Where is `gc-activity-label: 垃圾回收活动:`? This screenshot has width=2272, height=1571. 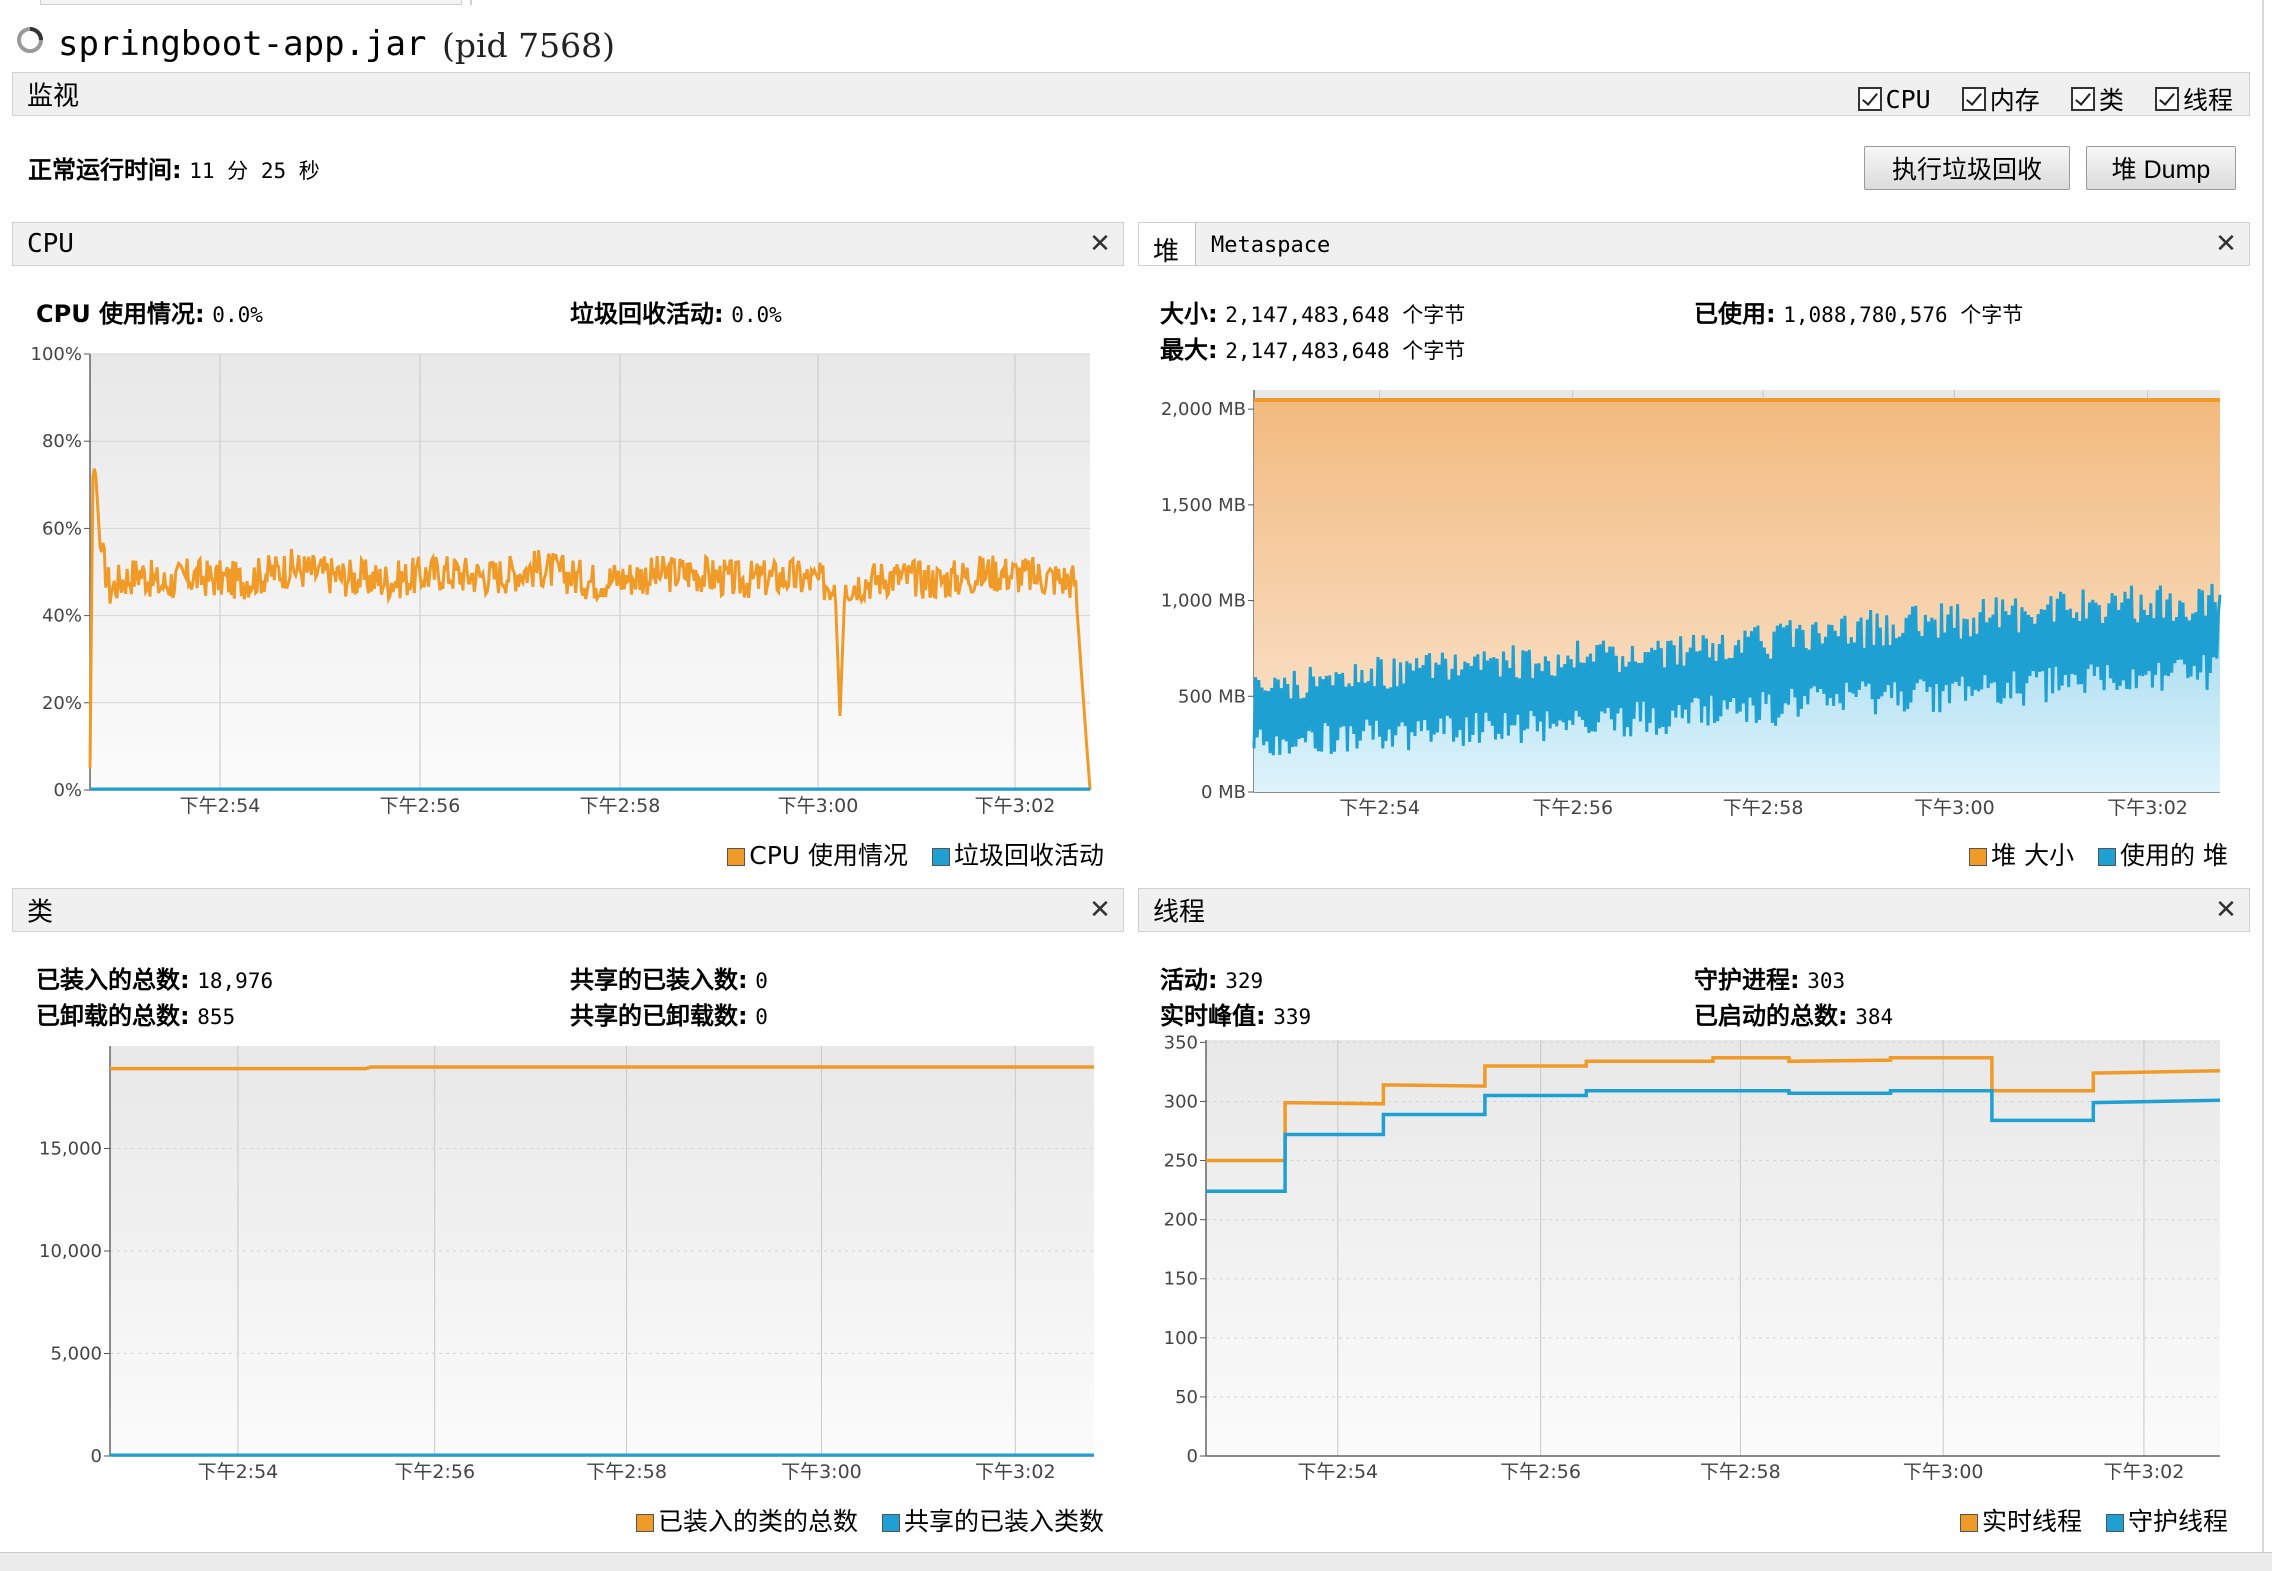 gc-activity-label: 垃圾回收活动: is located at coordinates (647, 314).